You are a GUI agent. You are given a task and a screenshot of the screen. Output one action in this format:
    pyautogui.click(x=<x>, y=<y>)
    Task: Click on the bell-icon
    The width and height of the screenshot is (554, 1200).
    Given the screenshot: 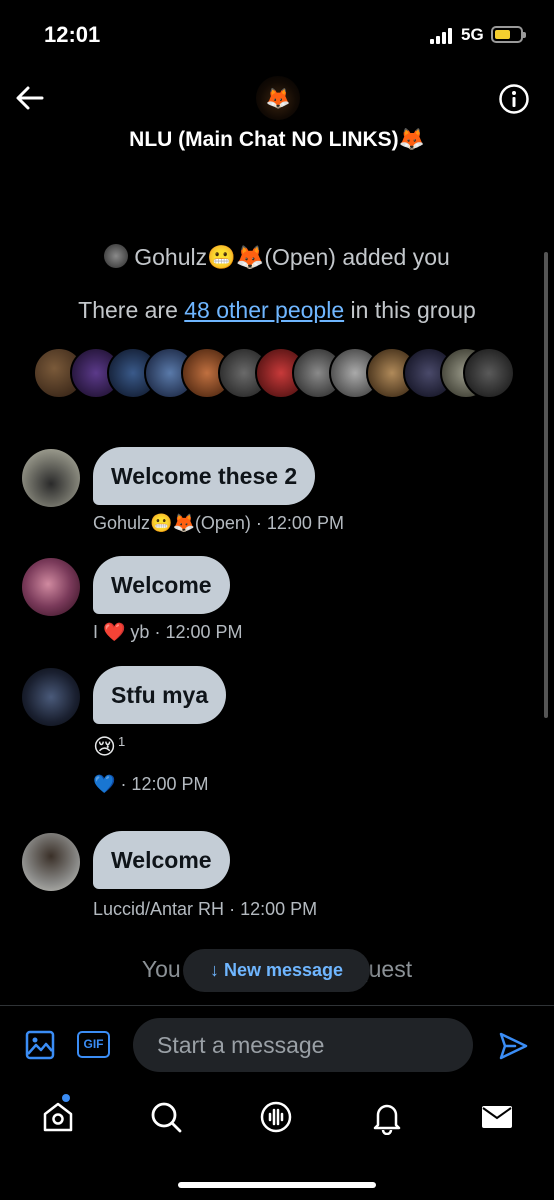 What is the action you would take?
    pyautogui.click(x=387, y=1120)
    